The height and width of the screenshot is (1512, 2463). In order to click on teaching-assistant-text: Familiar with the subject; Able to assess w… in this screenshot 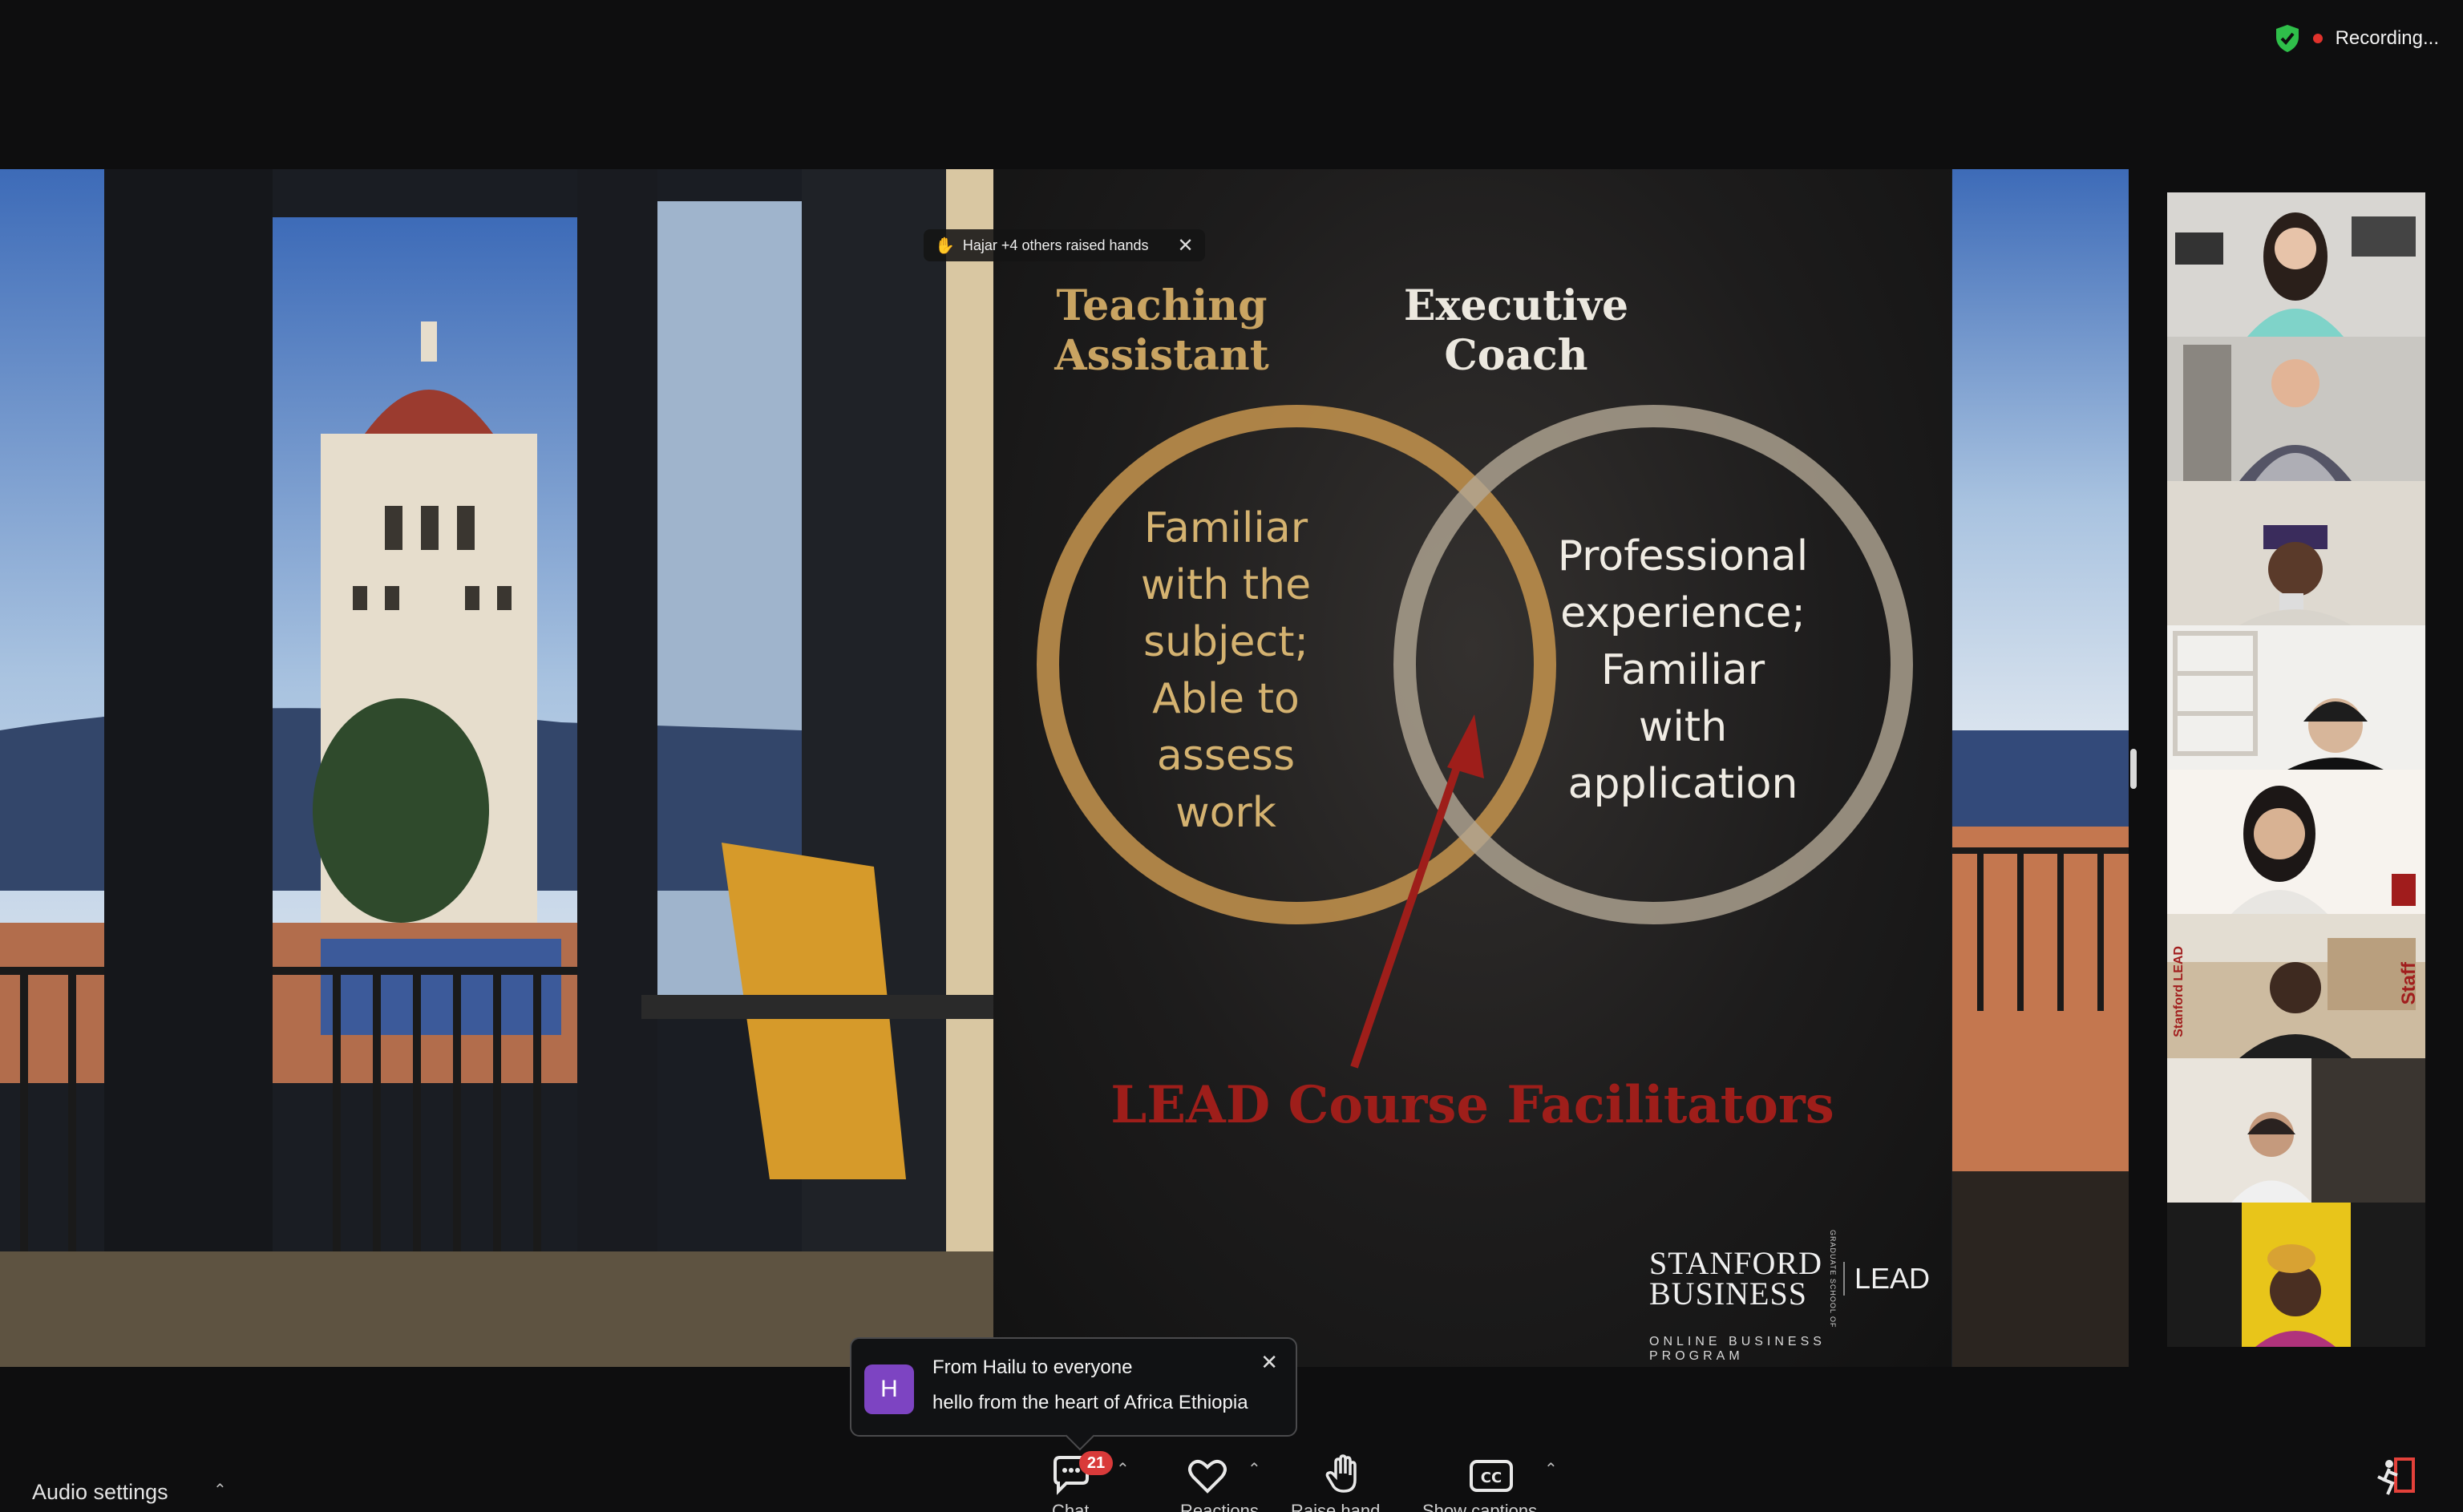, I will do `click(1226, 670)`.